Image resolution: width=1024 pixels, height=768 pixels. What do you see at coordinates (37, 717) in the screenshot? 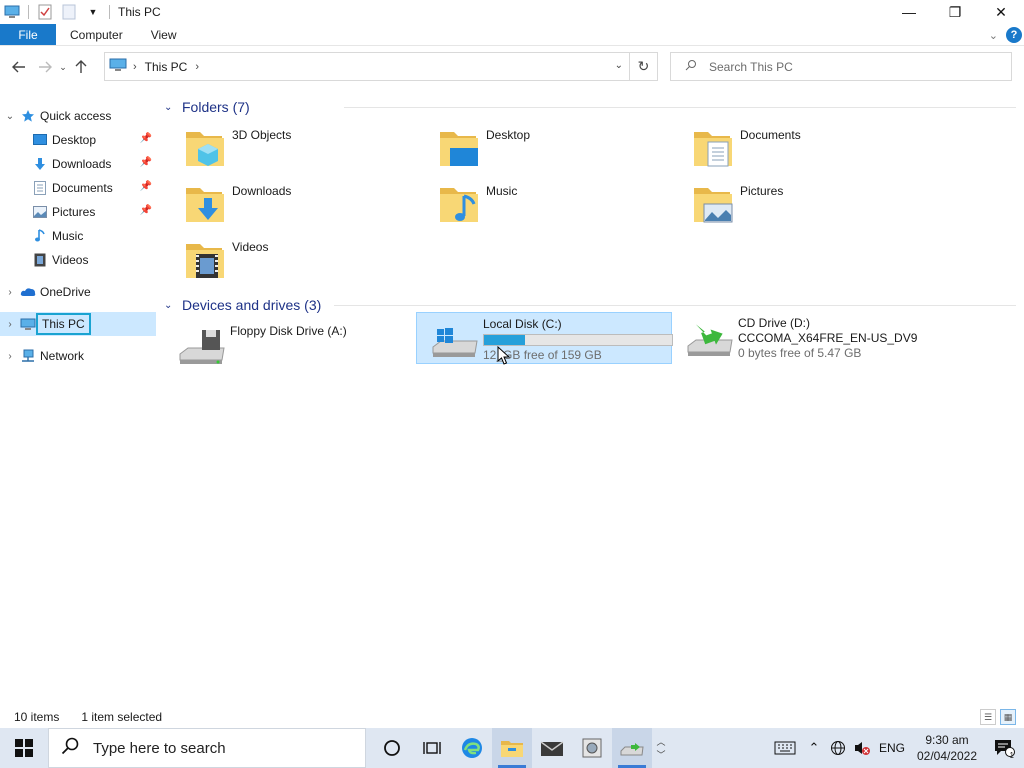
I see `status-item-count: 10 items` at bounding box center [37, 717].